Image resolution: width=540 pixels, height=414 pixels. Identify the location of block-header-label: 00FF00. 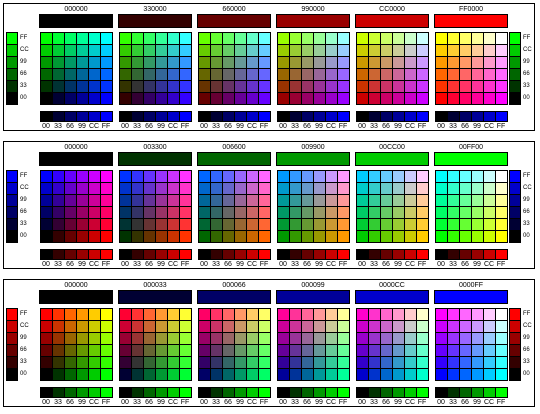
(471, 147).